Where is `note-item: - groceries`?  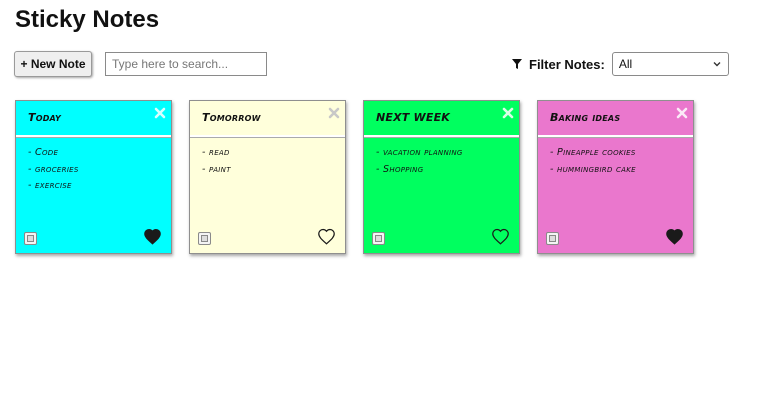
note-item: - groceries is located at coordinates (53, 169).